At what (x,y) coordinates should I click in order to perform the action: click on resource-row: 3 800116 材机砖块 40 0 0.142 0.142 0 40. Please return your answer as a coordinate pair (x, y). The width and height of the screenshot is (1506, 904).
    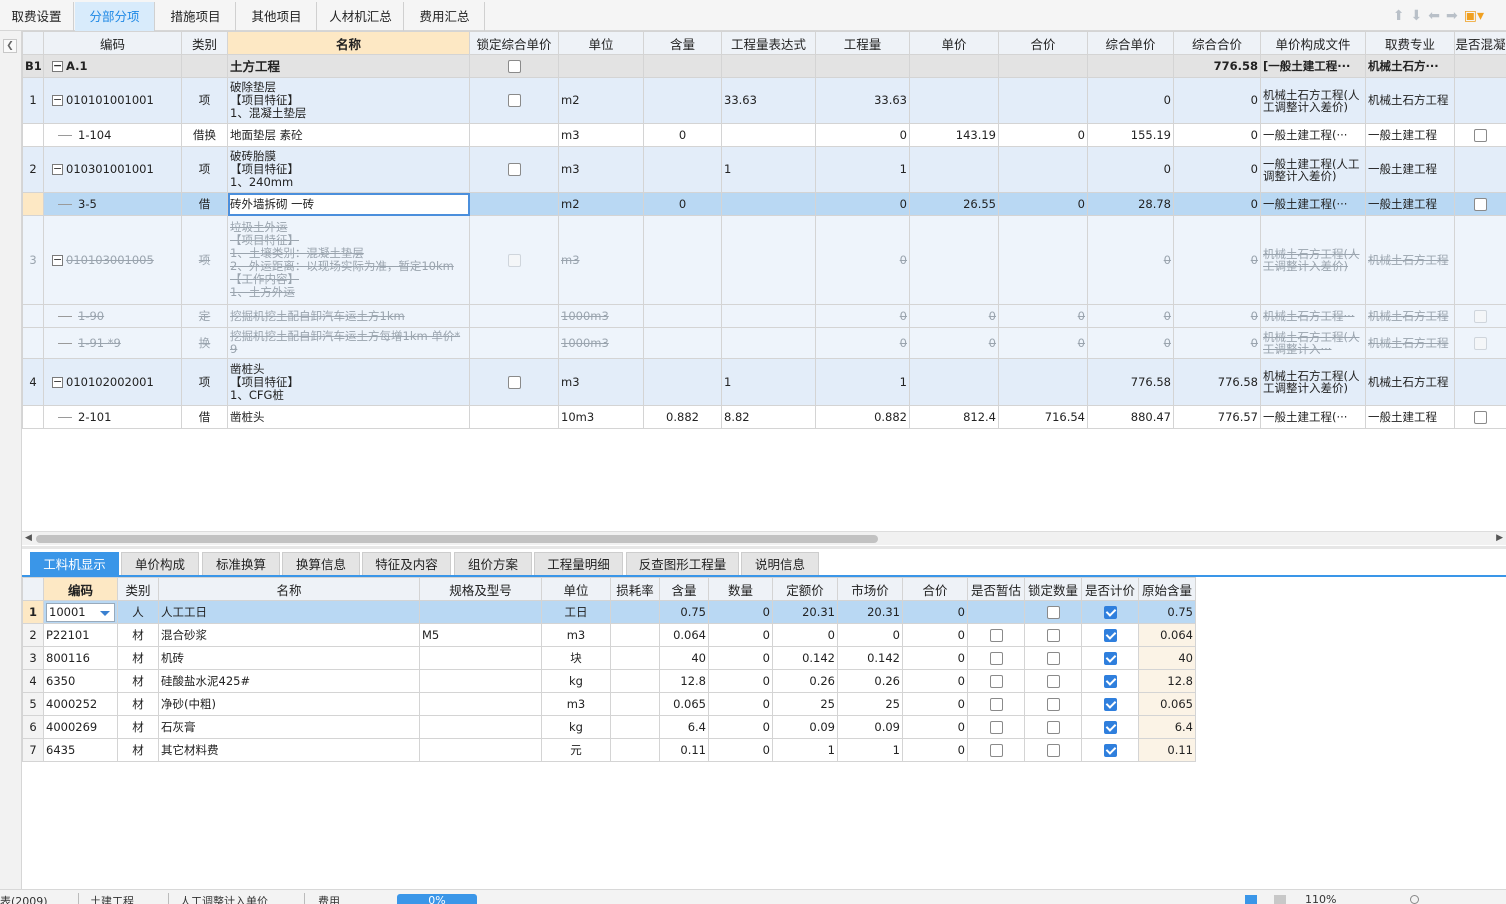
    Looking at the image, I should click on (609, 658).